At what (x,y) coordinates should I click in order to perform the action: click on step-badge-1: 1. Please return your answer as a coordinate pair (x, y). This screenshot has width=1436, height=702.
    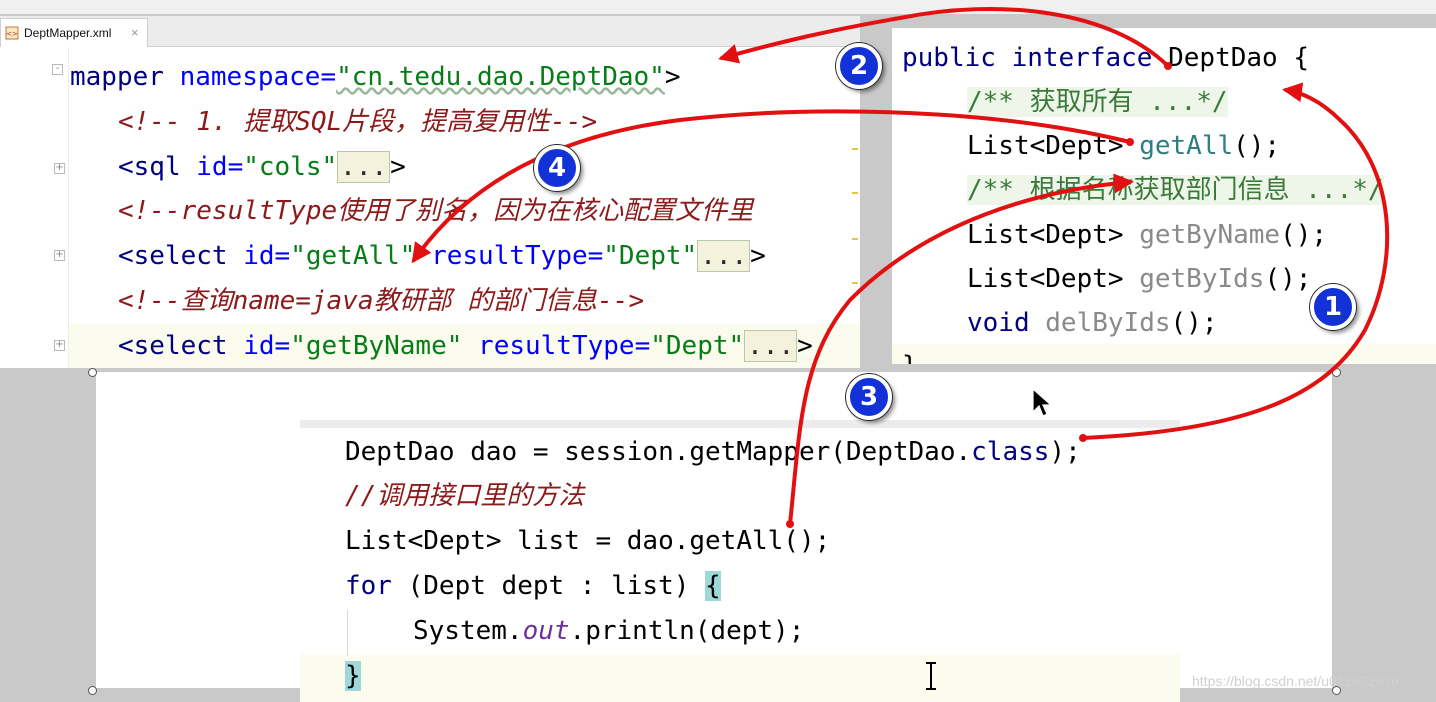
    Looking at the image, I should click on (1333, 307).